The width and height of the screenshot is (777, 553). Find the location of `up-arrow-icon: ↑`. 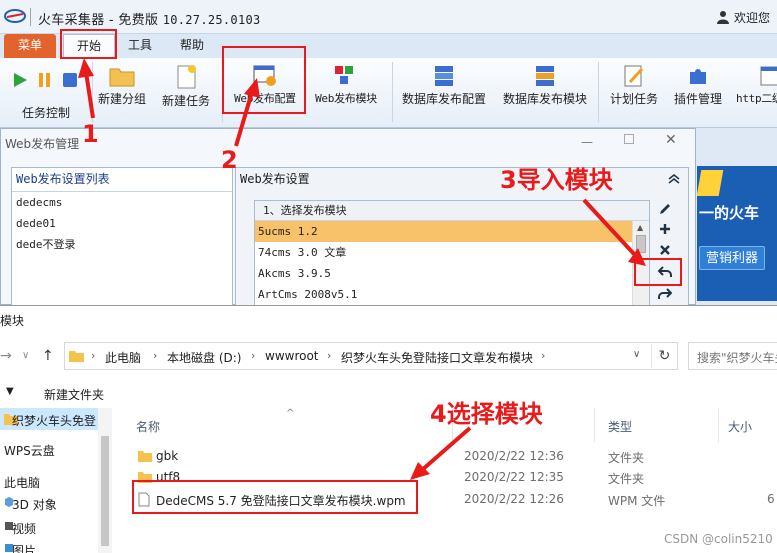

up-arrow-icon: ↑ is located at coordinates (48, 356).